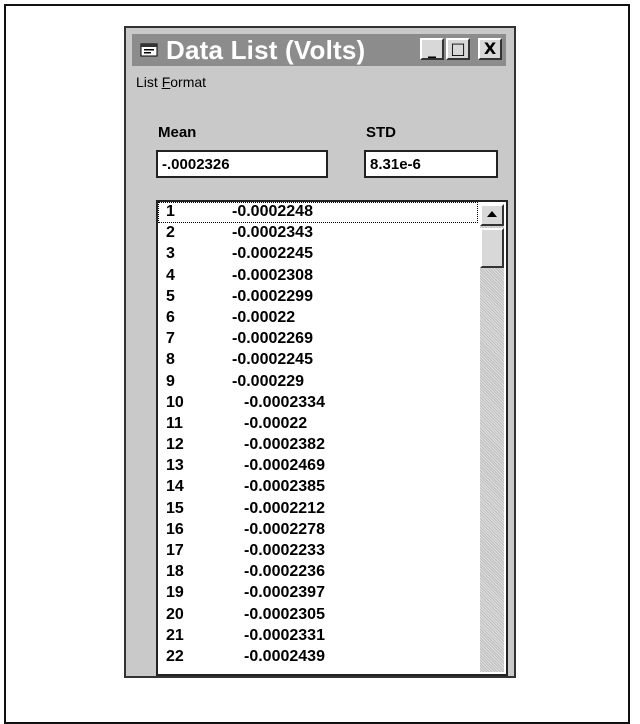 This screenshot has height=724, width=640. What do you see at coordinates (318, 424) in the screenshot?
I see `list-item: 11 -0.00022` at bounding box center [318, 424].